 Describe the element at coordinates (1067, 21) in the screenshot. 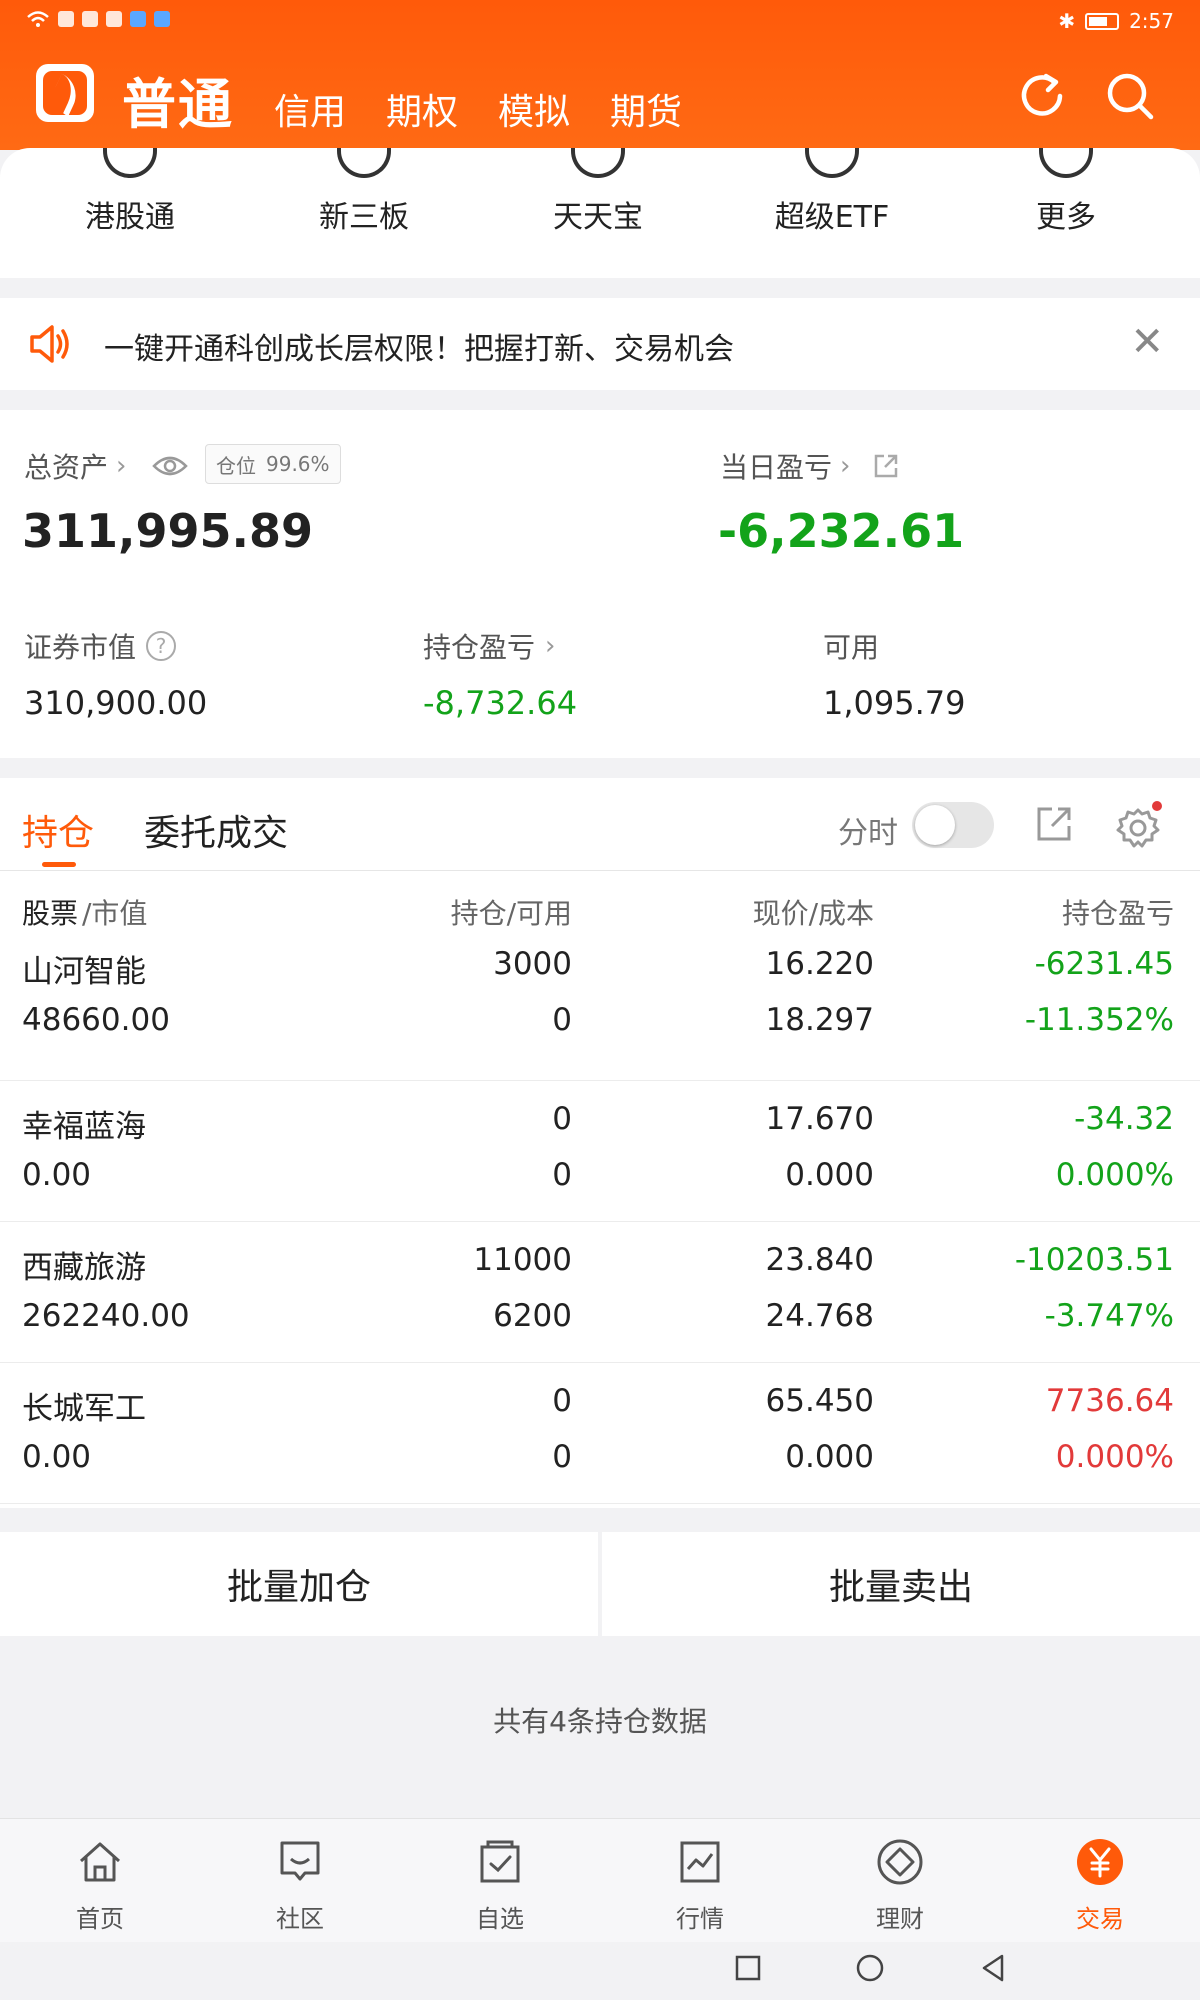

I see `bluetooth-icon: ✱` at that location.